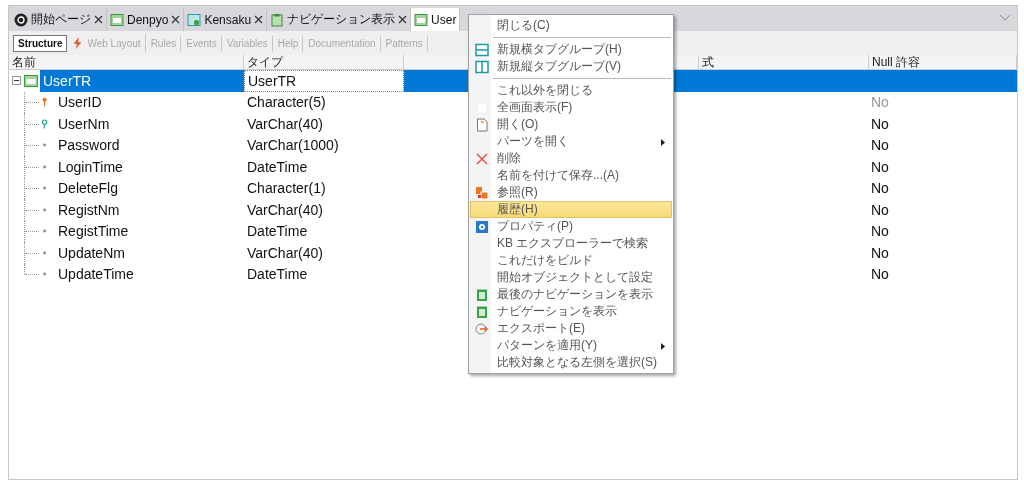 This screenshot has width=1024, height=492. What do you see at coordinates (784, 62) in the screenshot?
I see `column-header: 式` at bounding box center [784, 62].